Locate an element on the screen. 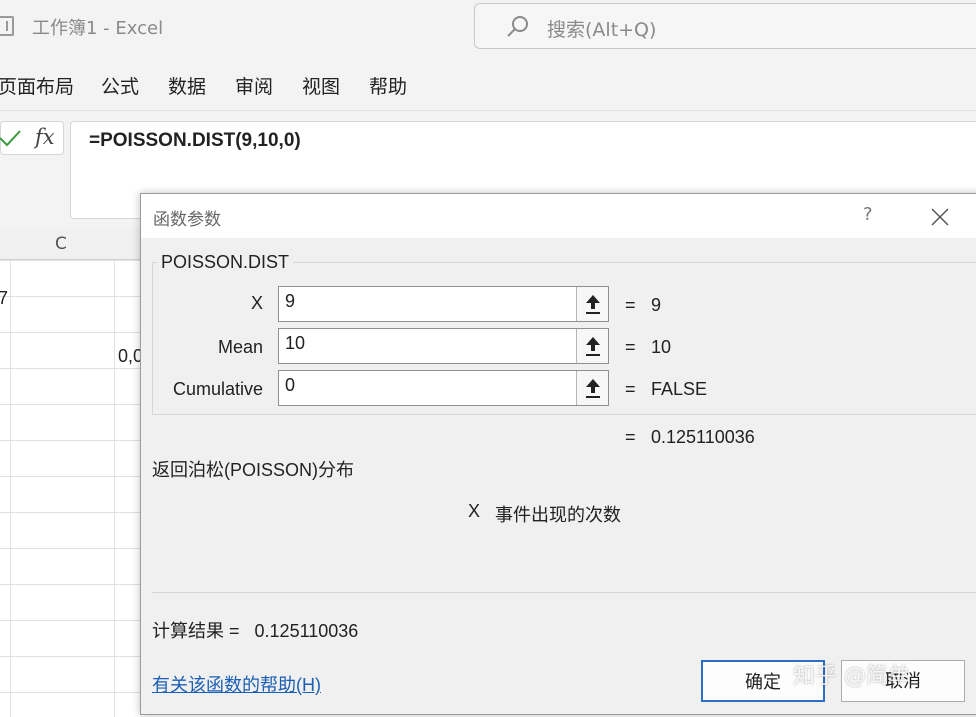 This screenshot has width=976, height=717. cell-value: 7 is located at coordinates (4, 298).